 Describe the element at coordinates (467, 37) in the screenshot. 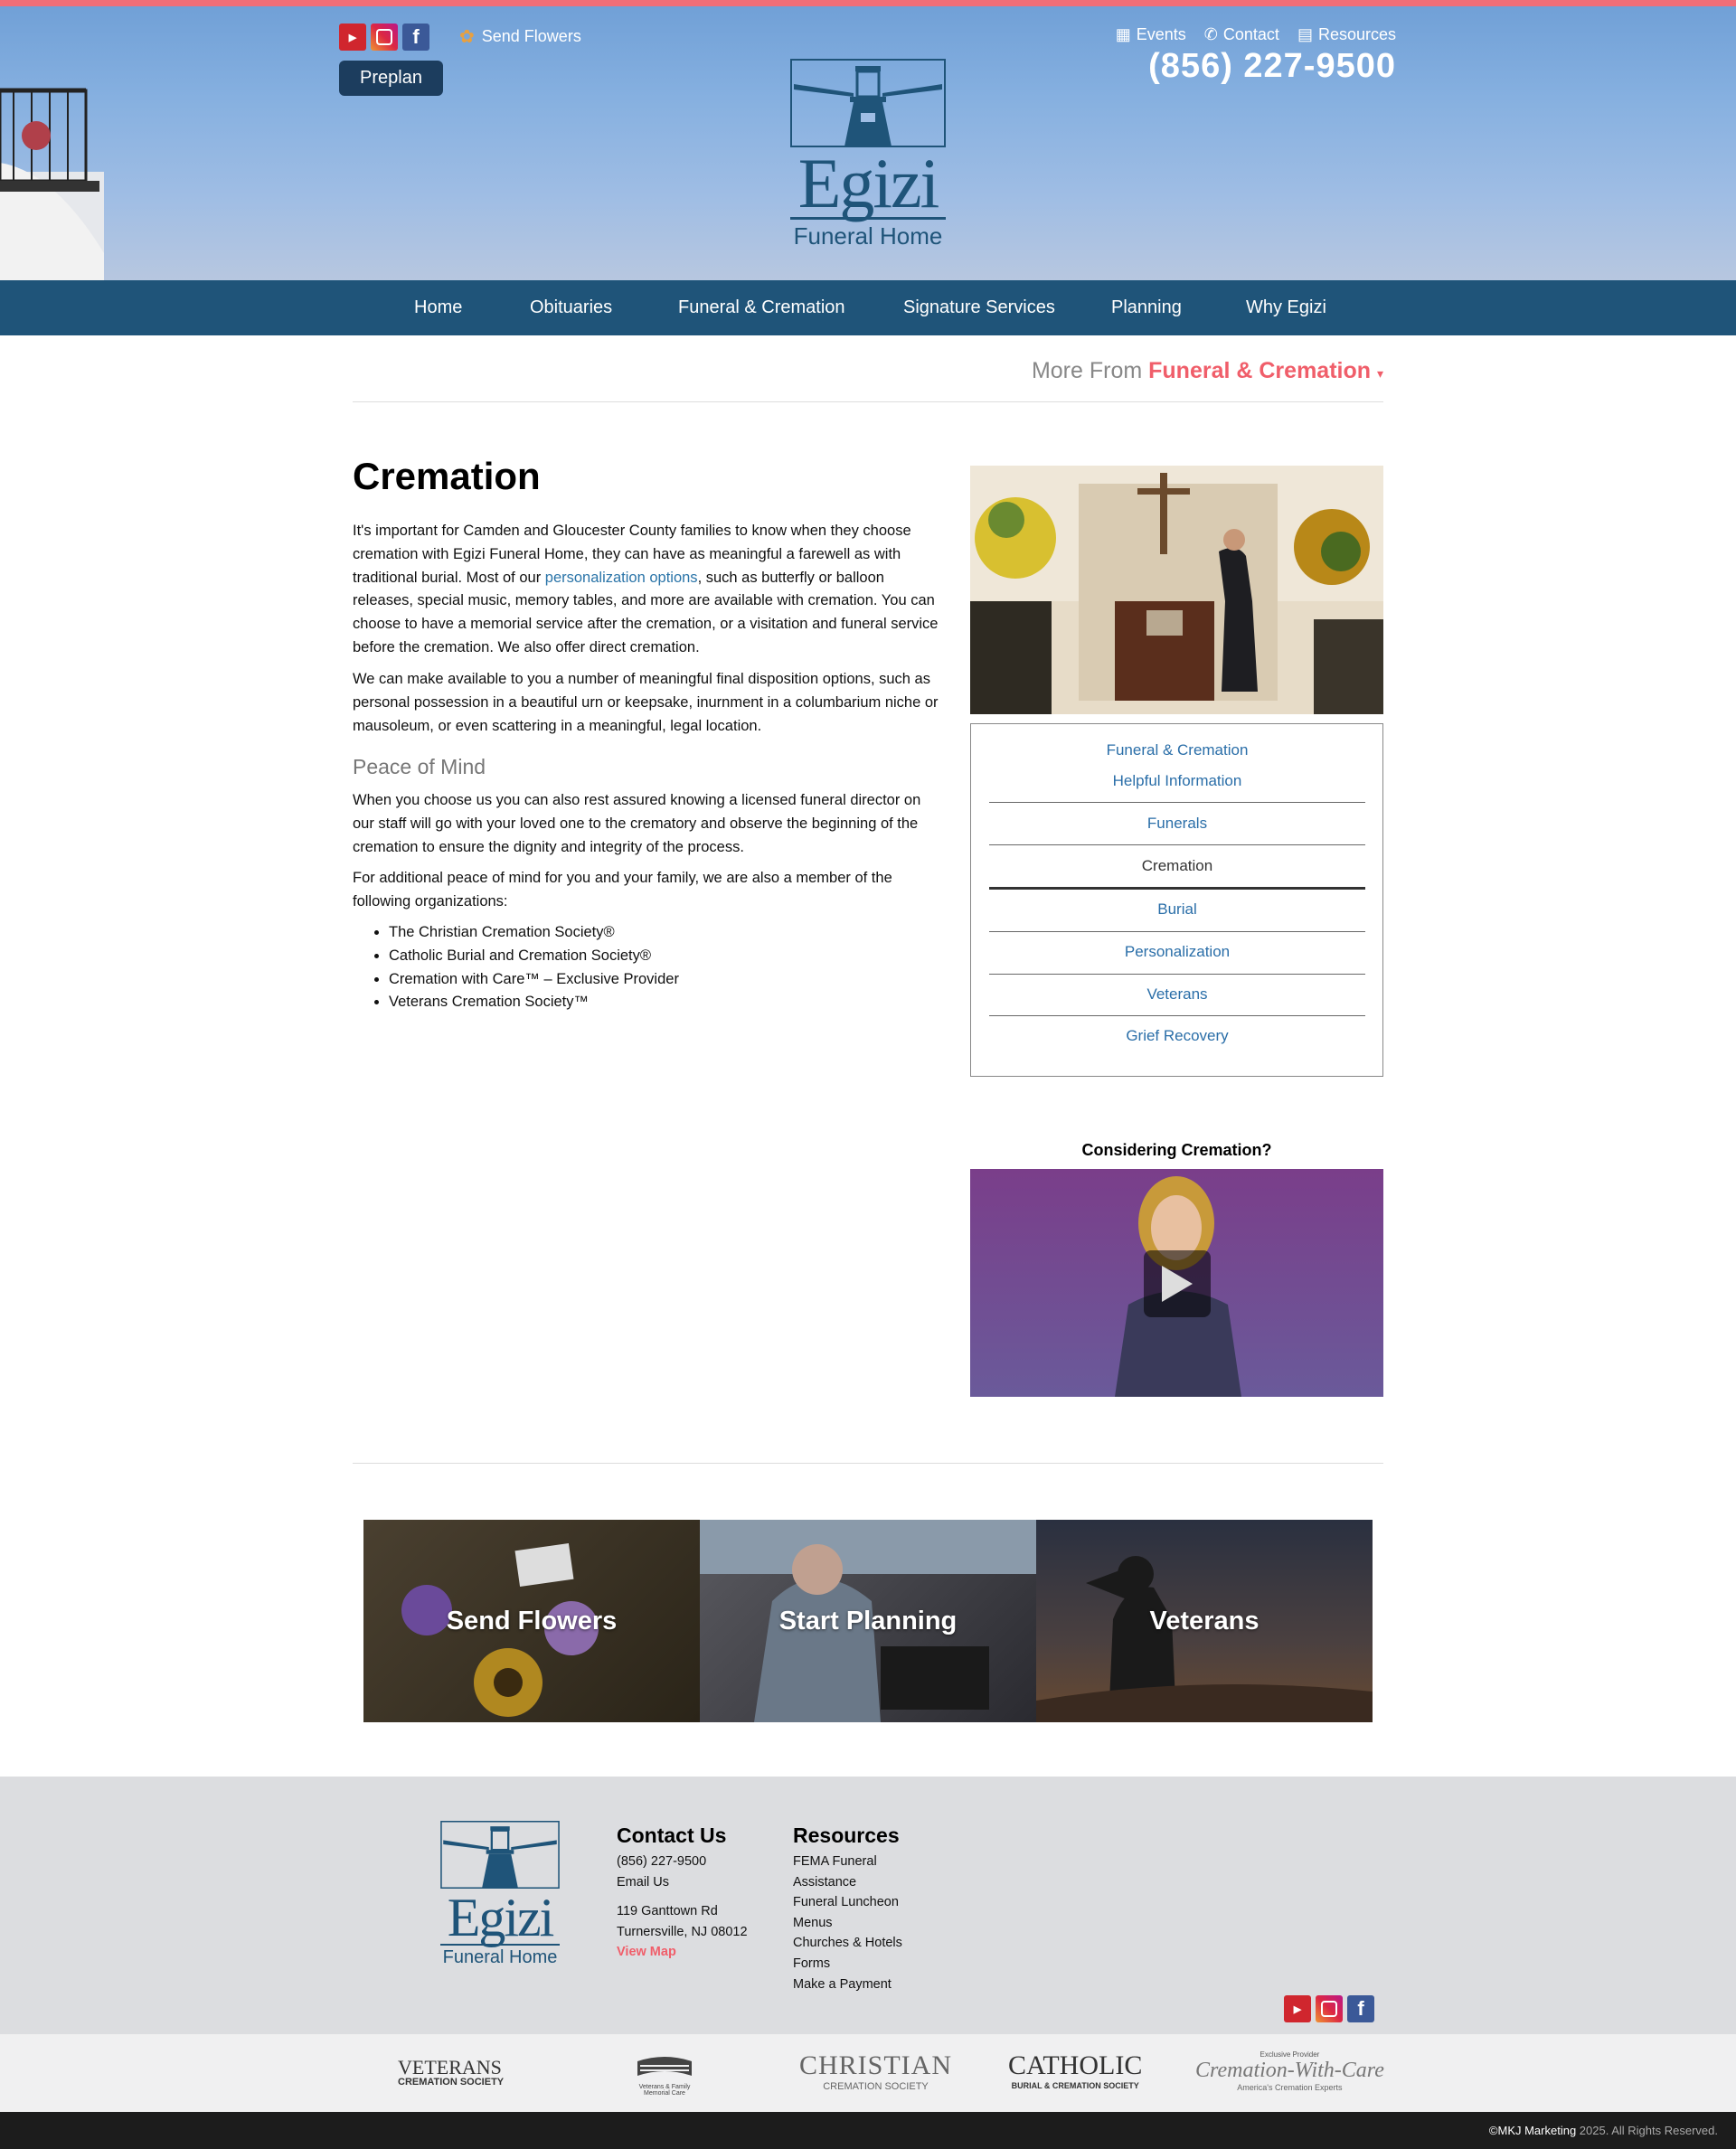

I see `flower-icon: ✿` at that location.